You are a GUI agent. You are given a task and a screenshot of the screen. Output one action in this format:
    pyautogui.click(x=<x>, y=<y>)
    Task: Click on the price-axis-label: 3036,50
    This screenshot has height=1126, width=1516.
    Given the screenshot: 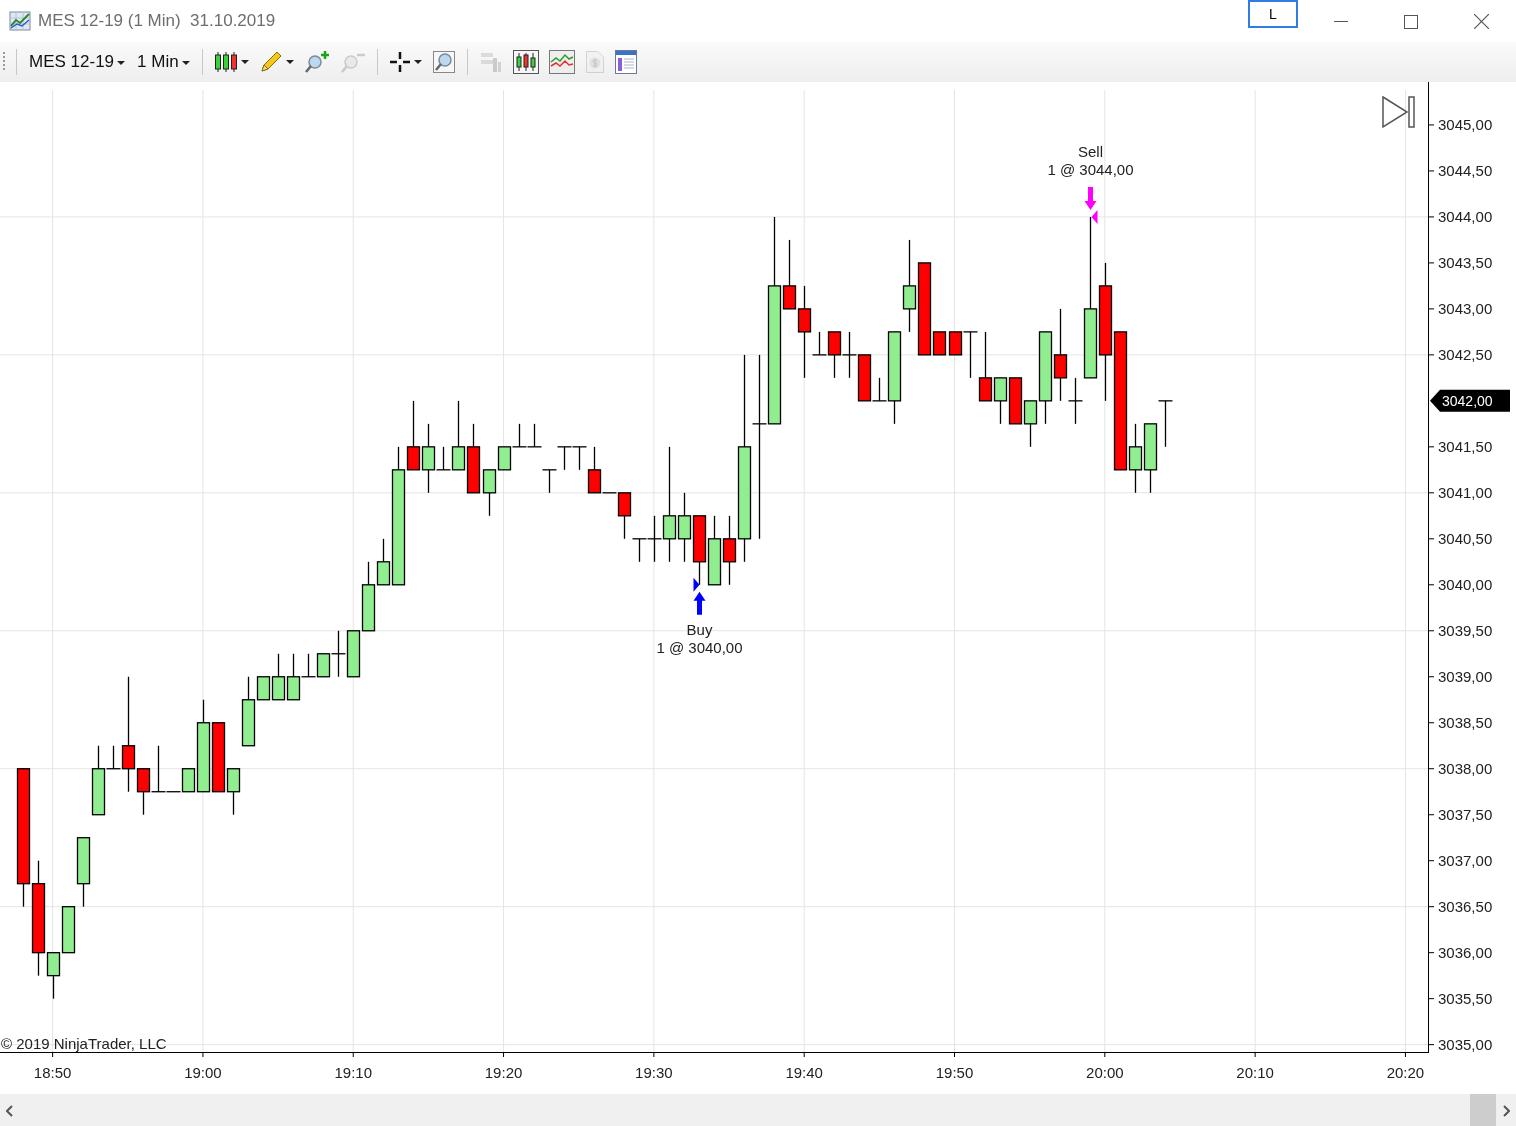 What is the action you would take?
    pyautogui.click(x=1465, y=906)
    